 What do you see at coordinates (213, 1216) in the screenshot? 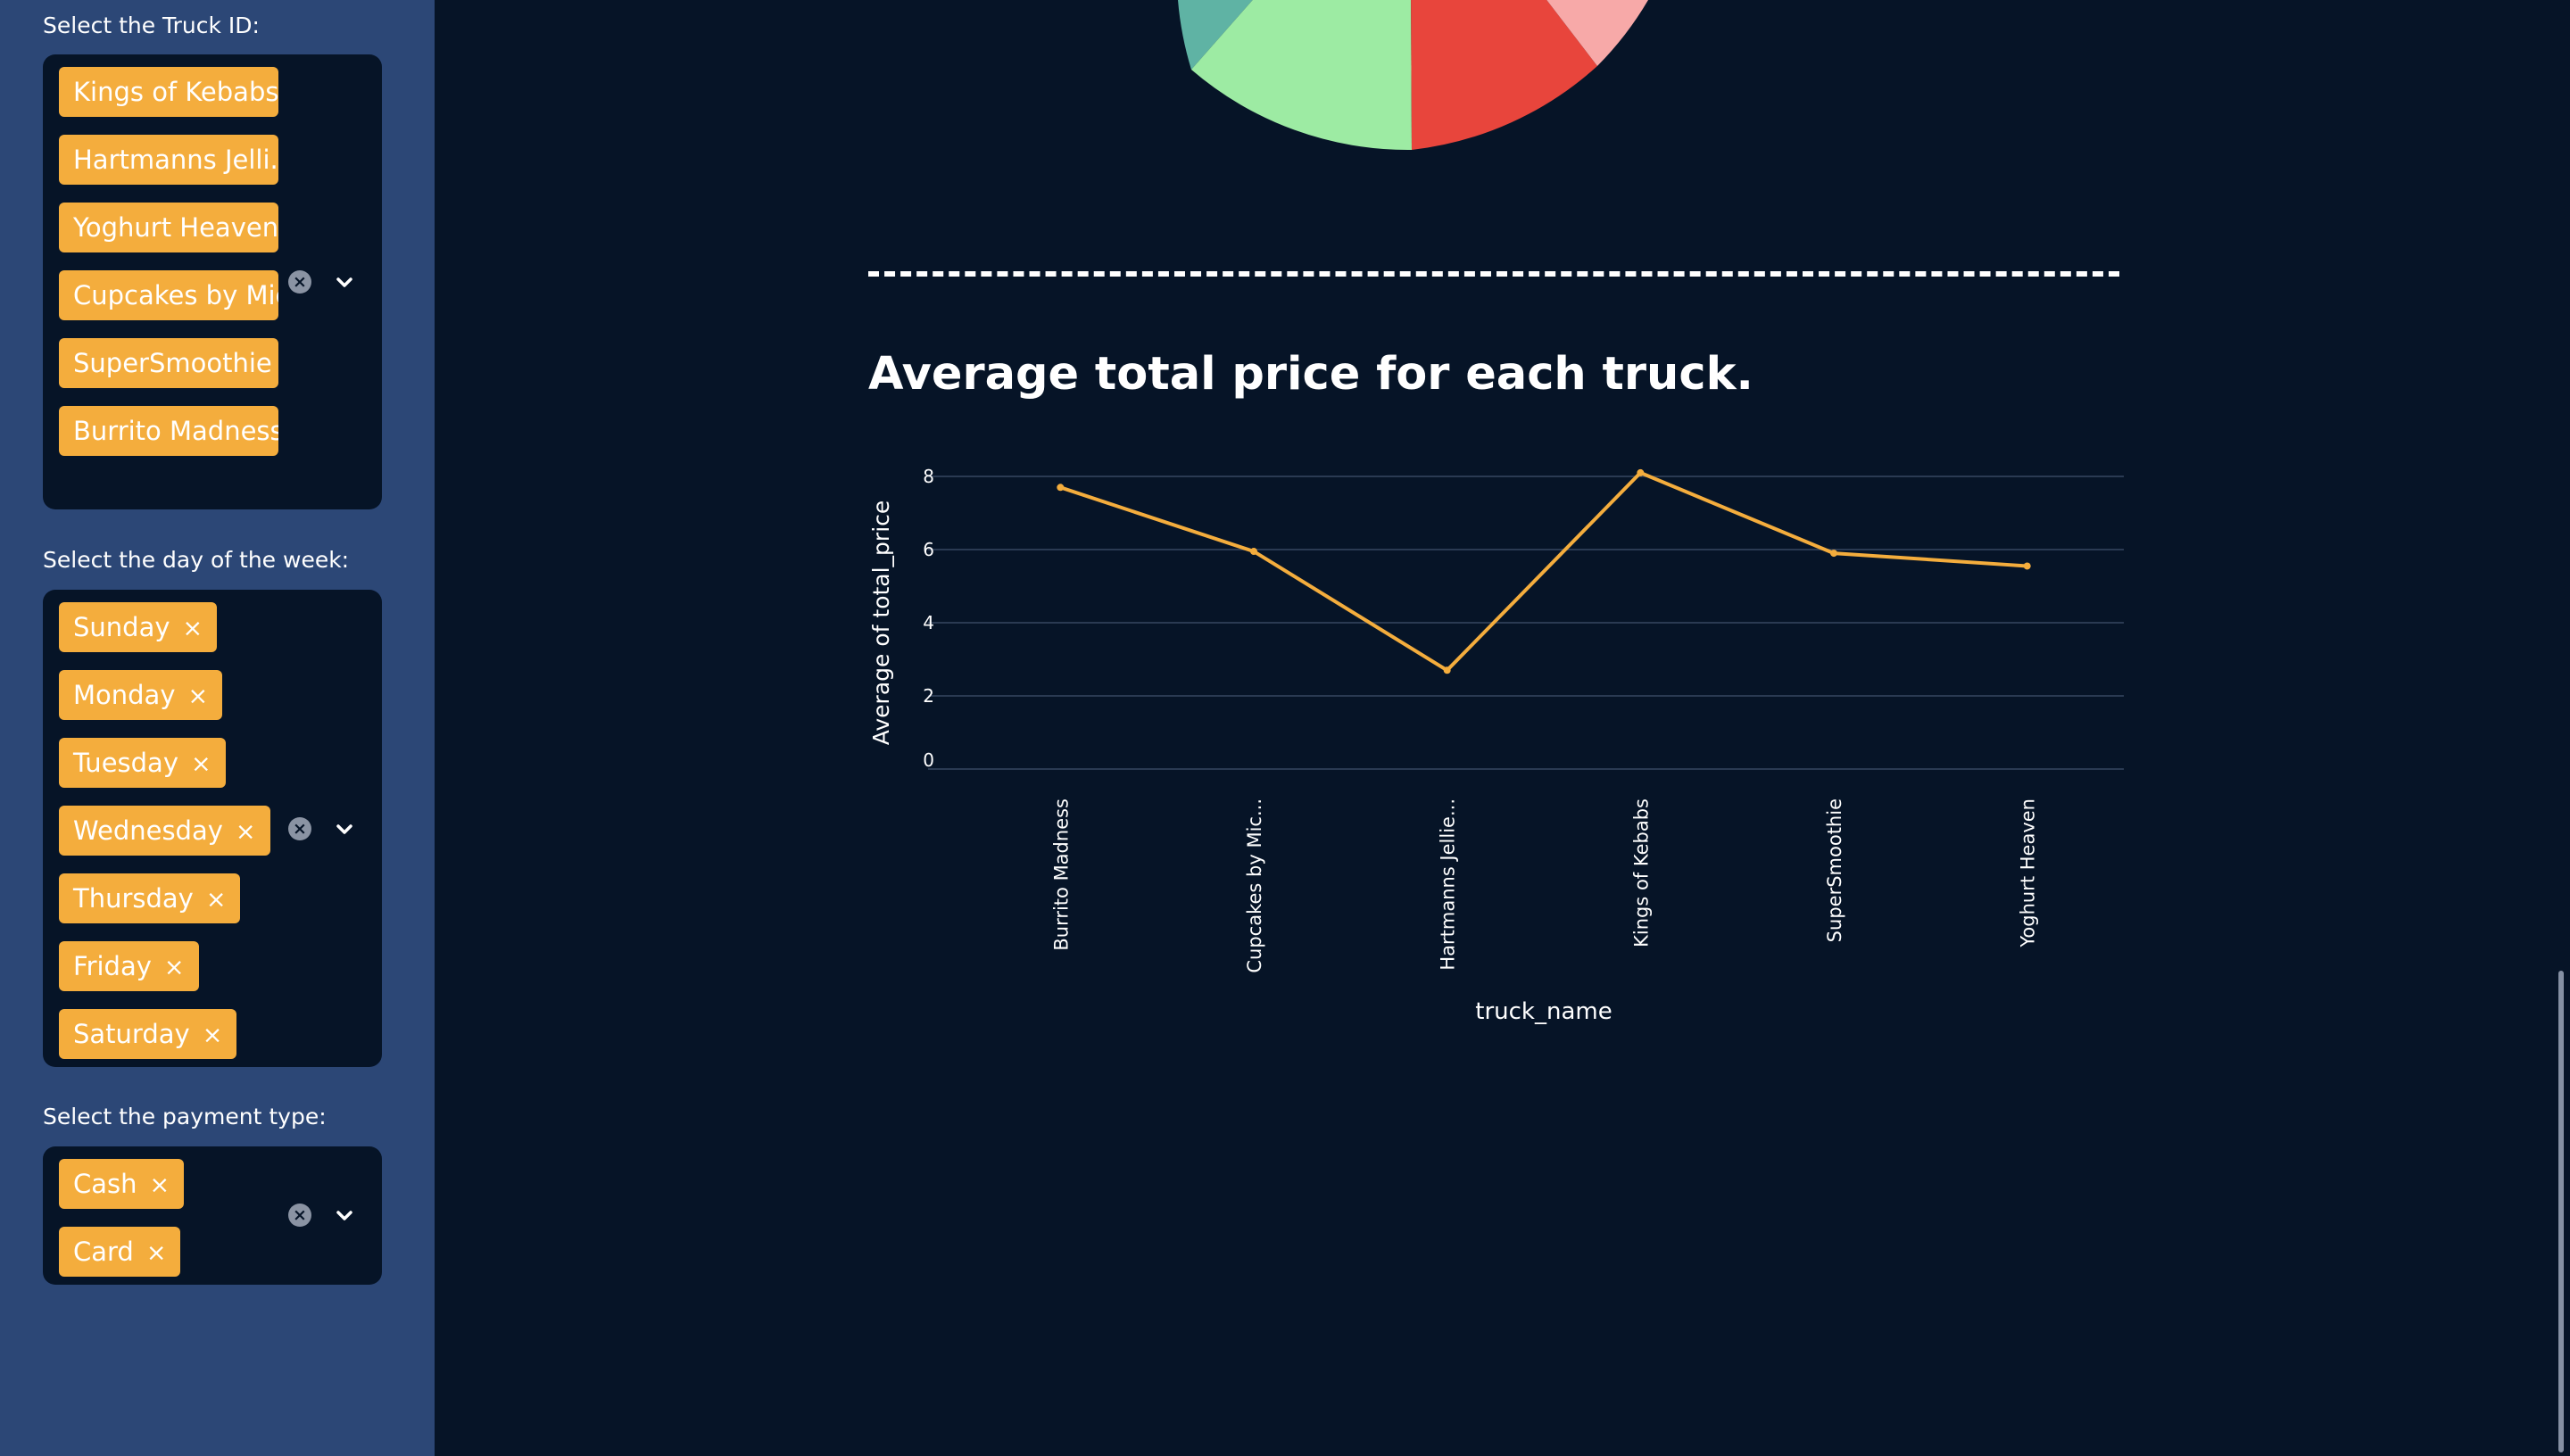
I see `payment-multiselect: Cash × Card × ×` at bounding box center [213, 1216].